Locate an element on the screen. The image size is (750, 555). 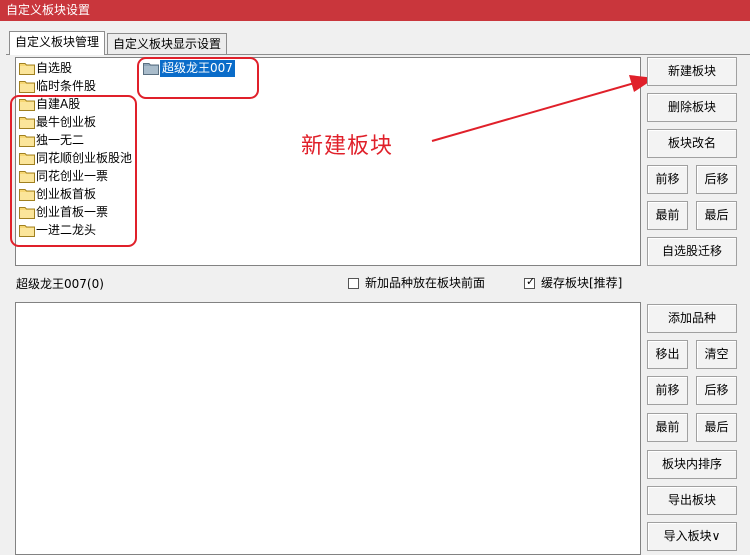
clear-stocks-button: 清空 is located at coordinates (716, 354).